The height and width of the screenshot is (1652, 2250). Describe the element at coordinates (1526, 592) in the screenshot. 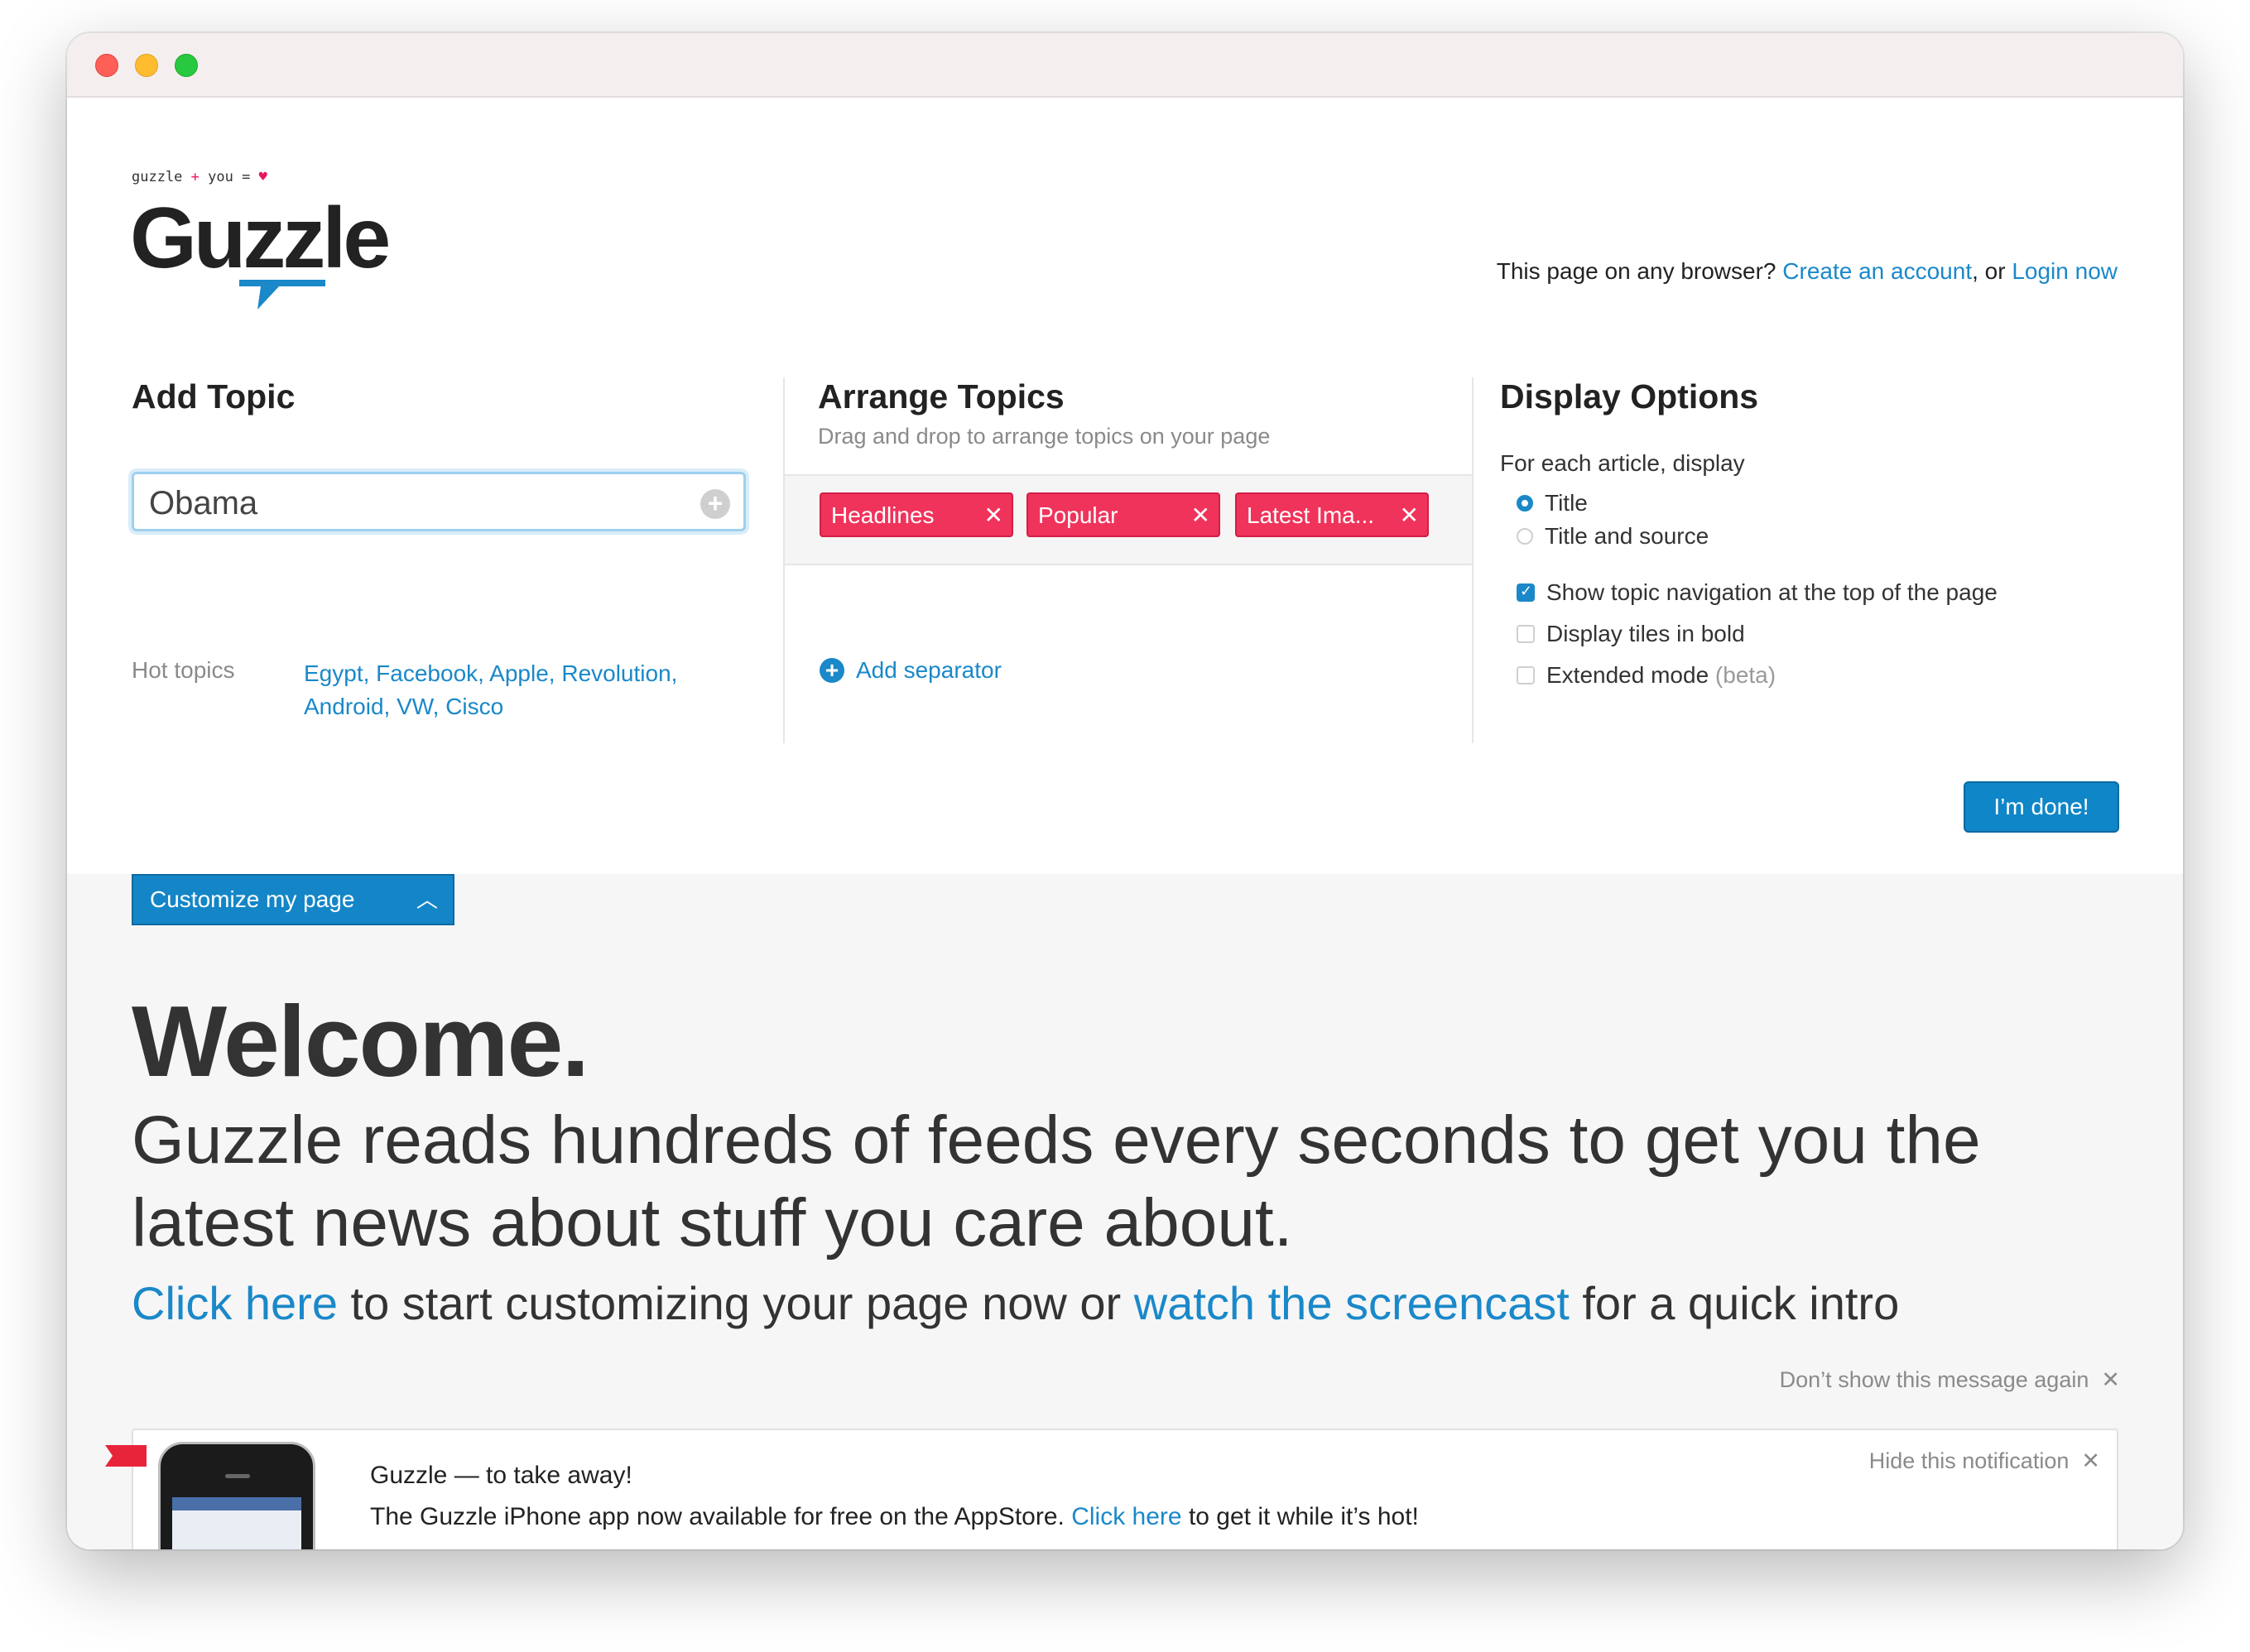

I see `checkbox-checked` at that location.